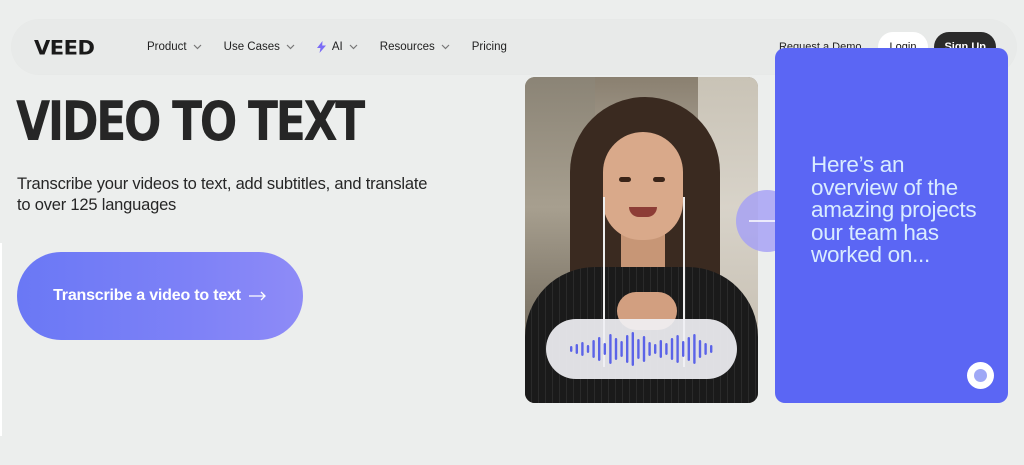  Describe the element at coordinates (321, 47) in the screenshot. I see `lightning-icon` at that location.